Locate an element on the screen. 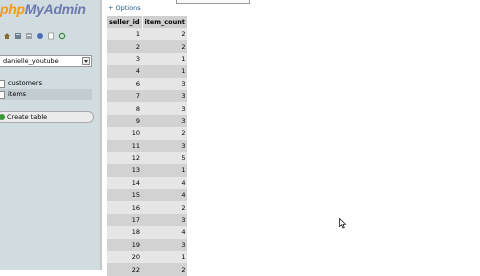 This screenshot has height=276, width=480. help-icon is located at coordinates (40, 36).